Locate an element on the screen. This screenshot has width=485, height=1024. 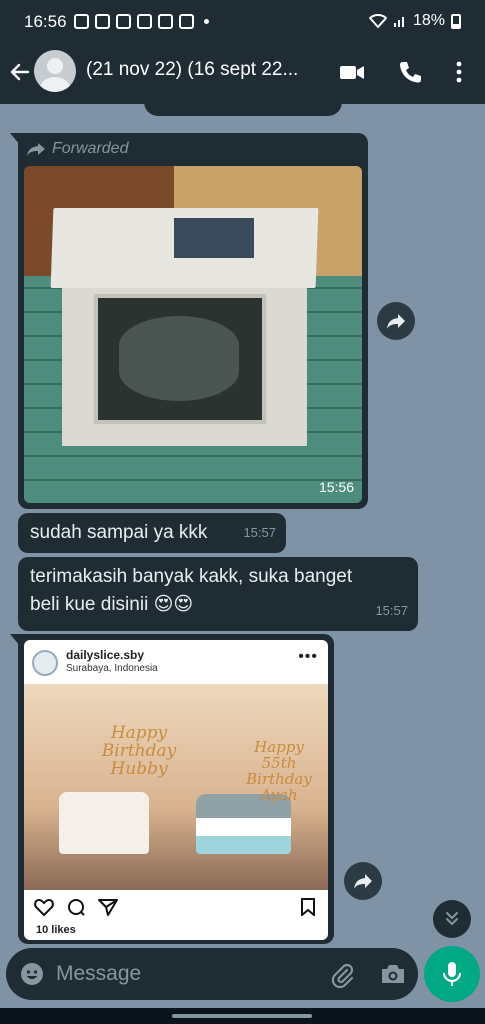
emoji-icon is located at coordinates (32, 974).